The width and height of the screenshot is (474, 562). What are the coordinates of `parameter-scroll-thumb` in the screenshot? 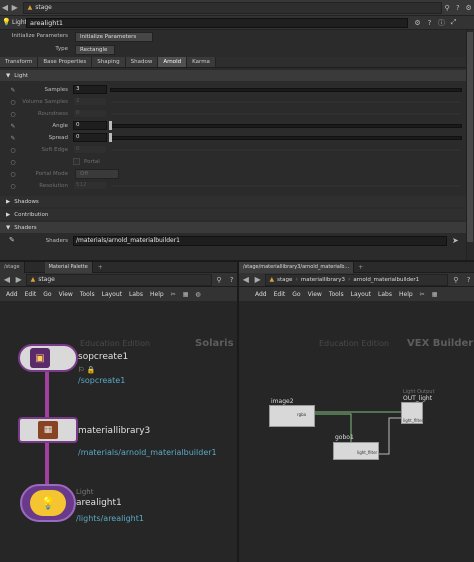 It's located at (470, 137).